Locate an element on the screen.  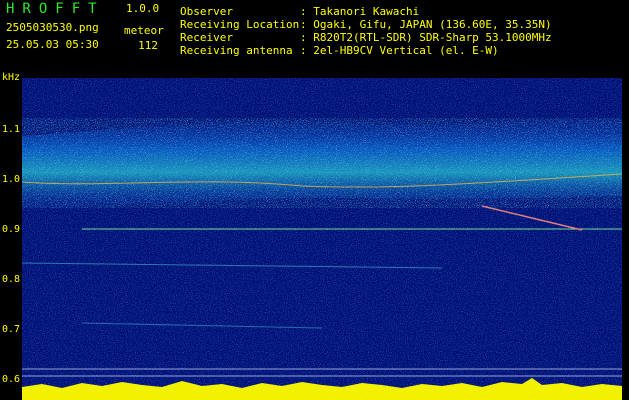
info-label: Receiving Location is located at coordinates (240, 24).